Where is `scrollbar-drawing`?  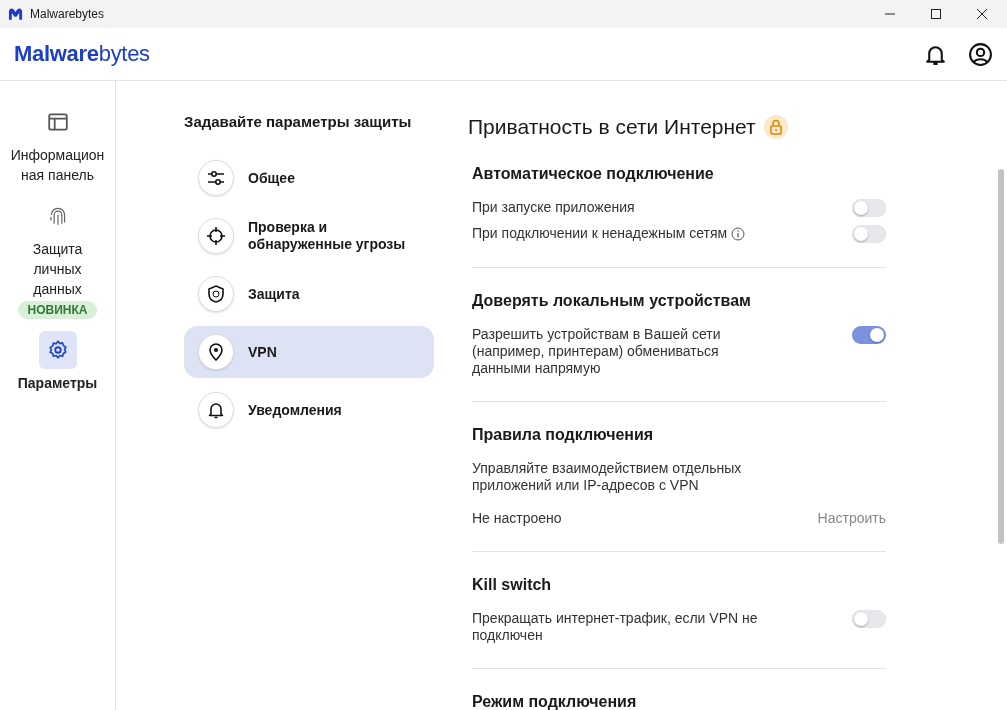 scrollbar-drawing is located at coordinates (1001, 356).